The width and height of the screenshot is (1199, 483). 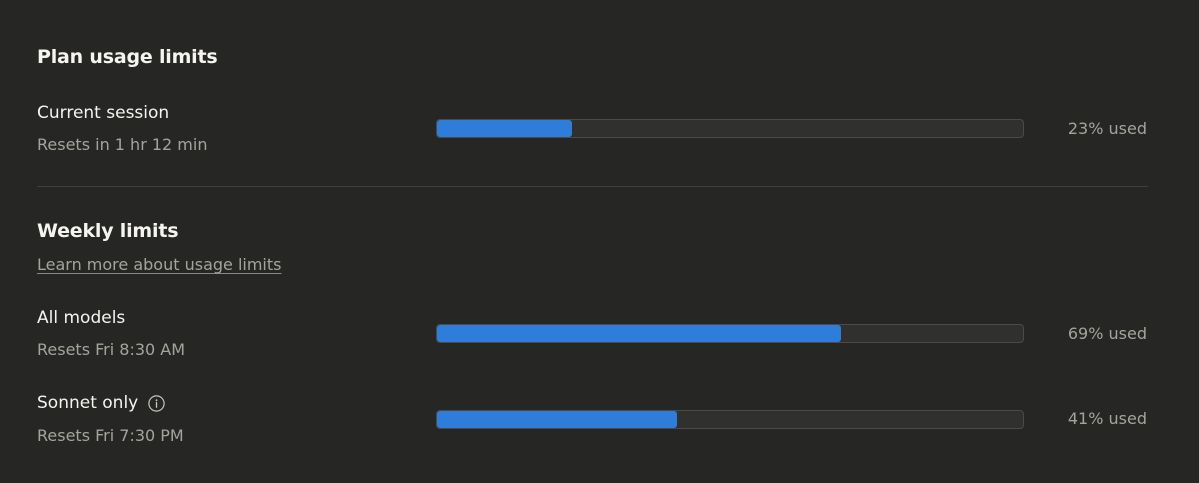 I want to click on all-models-reset: Resets Fri 8:30 AM, so click(x=111, y=349).